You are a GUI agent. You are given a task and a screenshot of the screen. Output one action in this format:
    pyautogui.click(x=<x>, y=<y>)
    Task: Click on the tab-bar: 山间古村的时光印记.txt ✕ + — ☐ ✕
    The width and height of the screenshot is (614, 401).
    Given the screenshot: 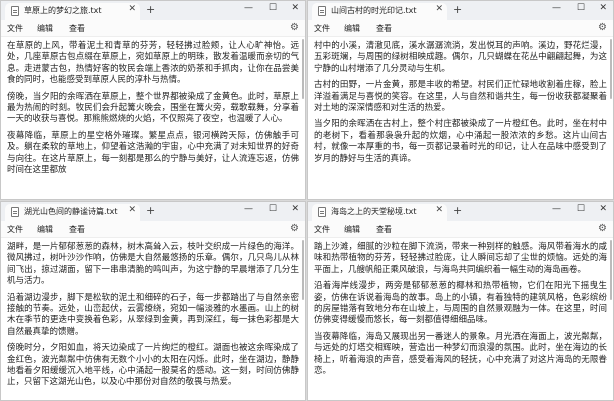 What is the action you would take?
    pyautogui.click(x=460, y=10)
    